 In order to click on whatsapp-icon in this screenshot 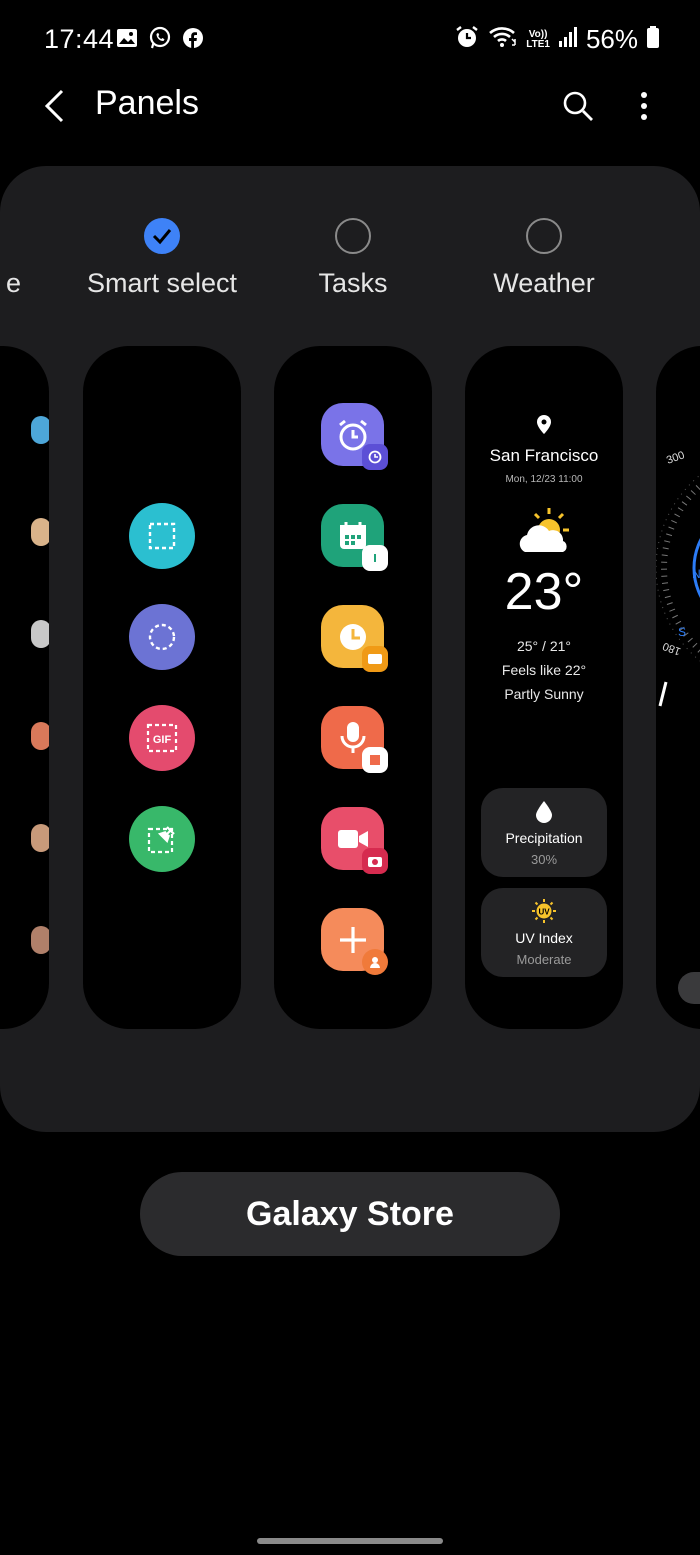, I will do `click(160, 40)`.